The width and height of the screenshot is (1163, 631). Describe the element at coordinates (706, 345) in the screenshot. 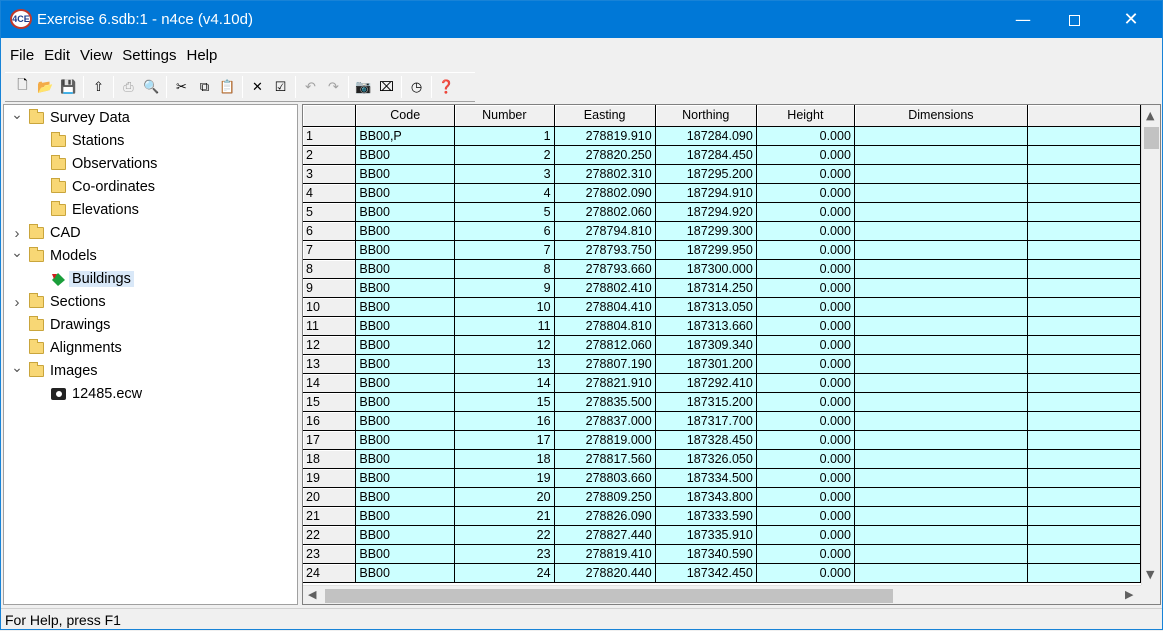

I see `northing-cell: 187309.340` at that location.